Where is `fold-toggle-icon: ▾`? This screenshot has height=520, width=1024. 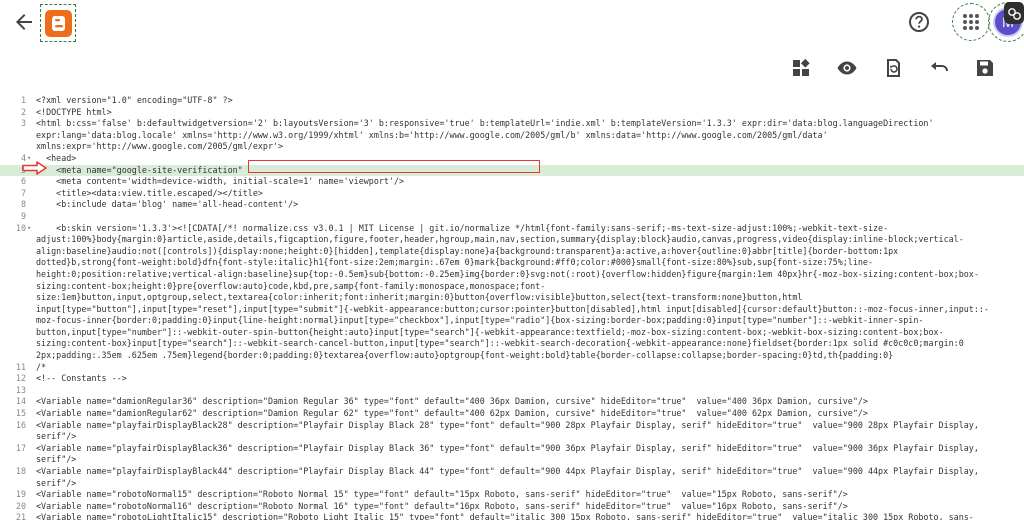
fold-toggle-icon: ▾ is located at coordinates (29, 229).